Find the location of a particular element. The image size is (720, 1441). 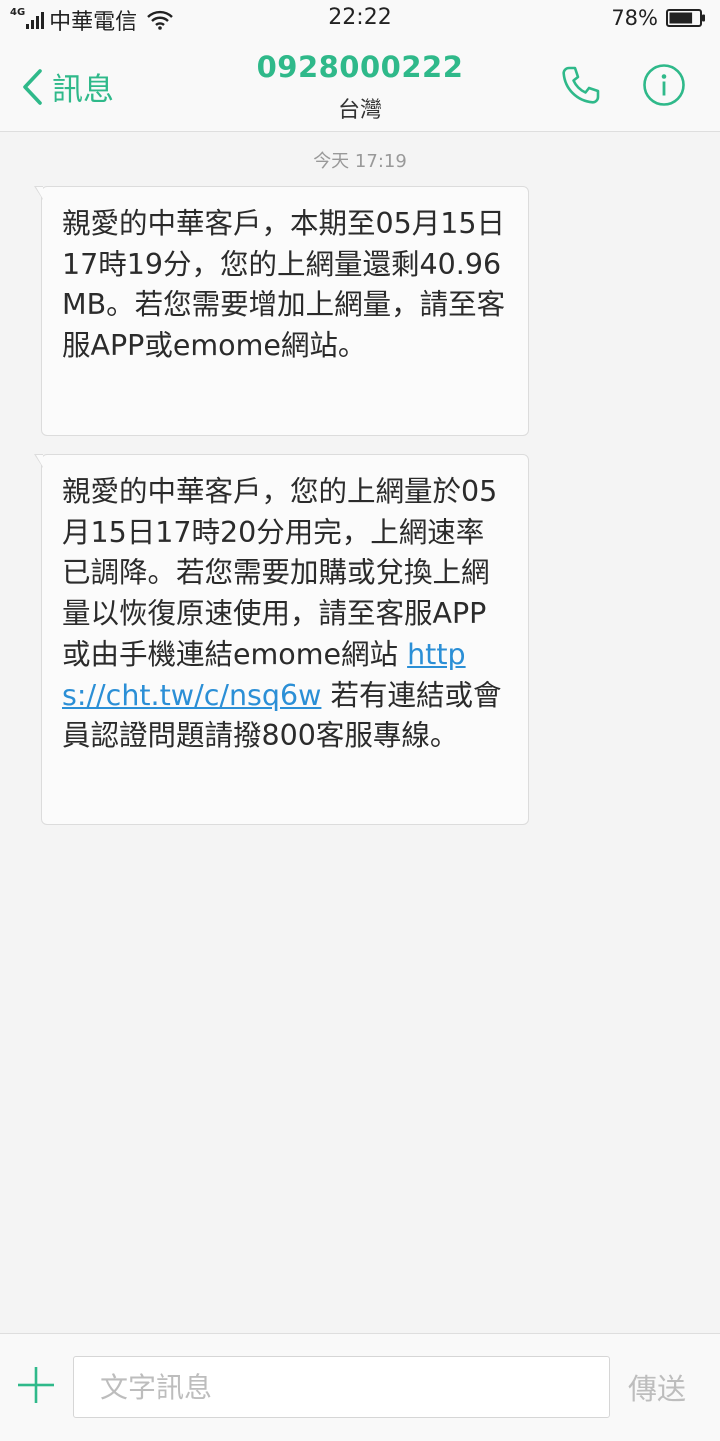

message-input is located at coordinates (341, 1387).